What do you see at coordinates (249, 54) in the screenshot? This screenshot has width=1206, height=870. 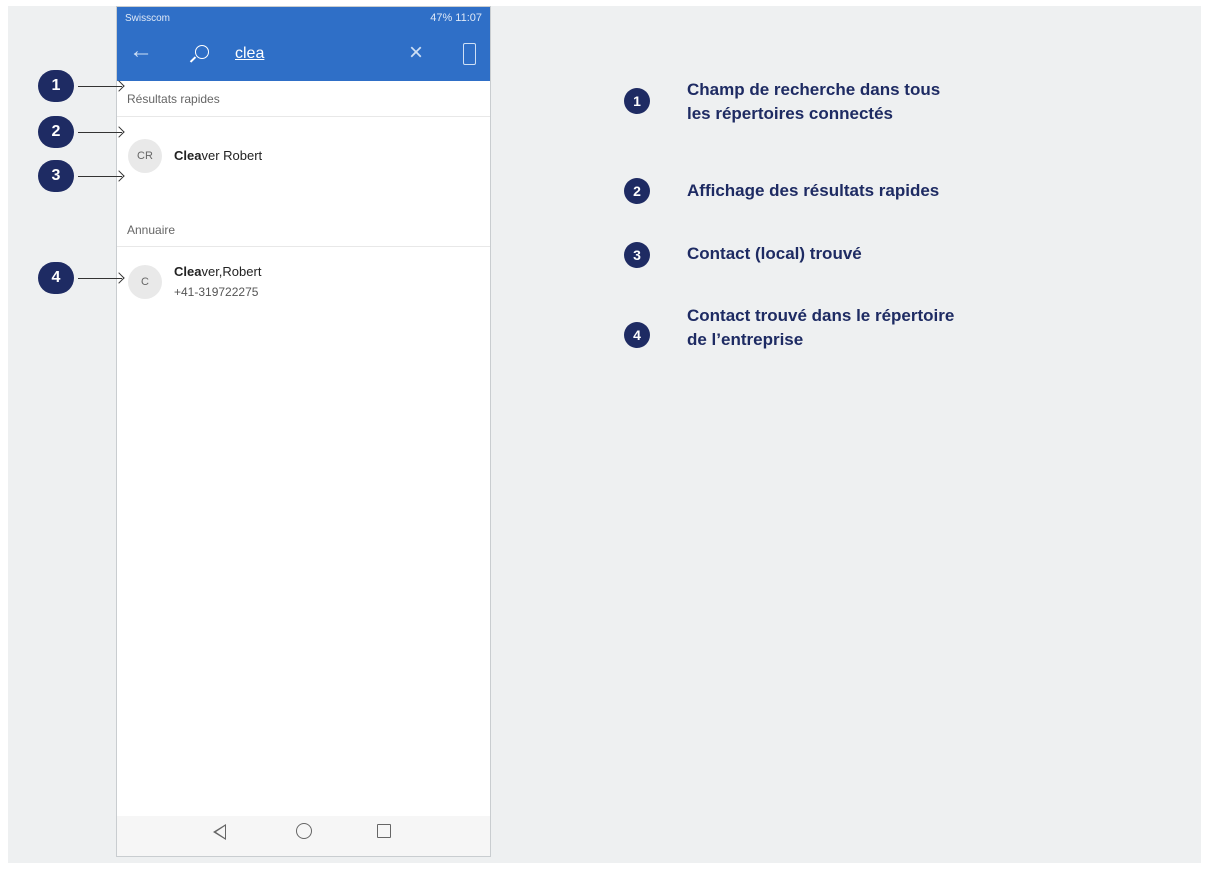 I see `search-input: clea` at bounding box center [249, 54].